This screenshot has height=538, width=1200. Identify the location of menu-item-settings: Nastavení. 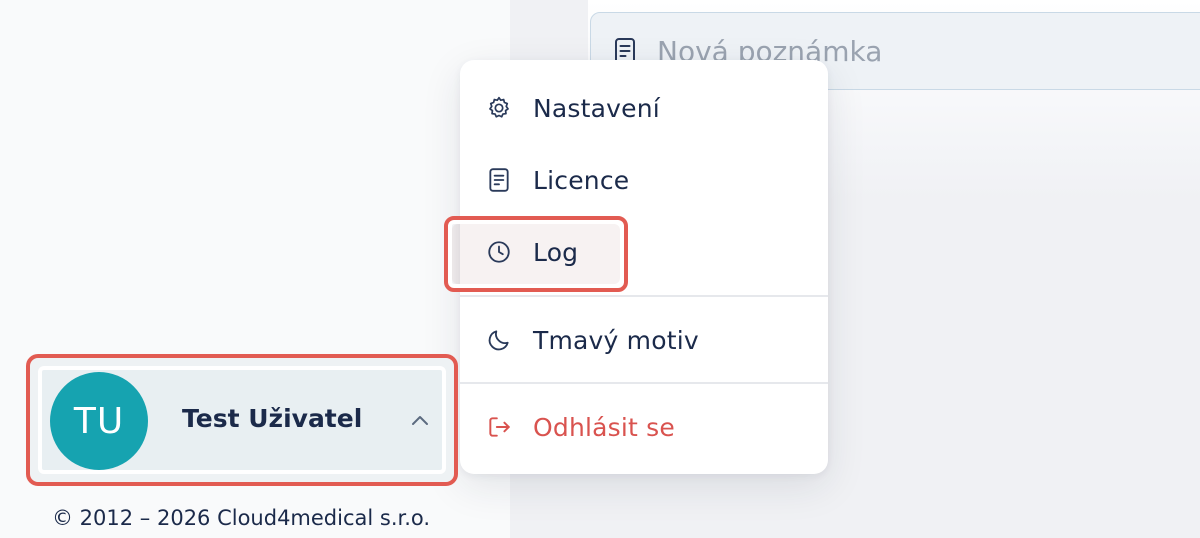
(644, 108).